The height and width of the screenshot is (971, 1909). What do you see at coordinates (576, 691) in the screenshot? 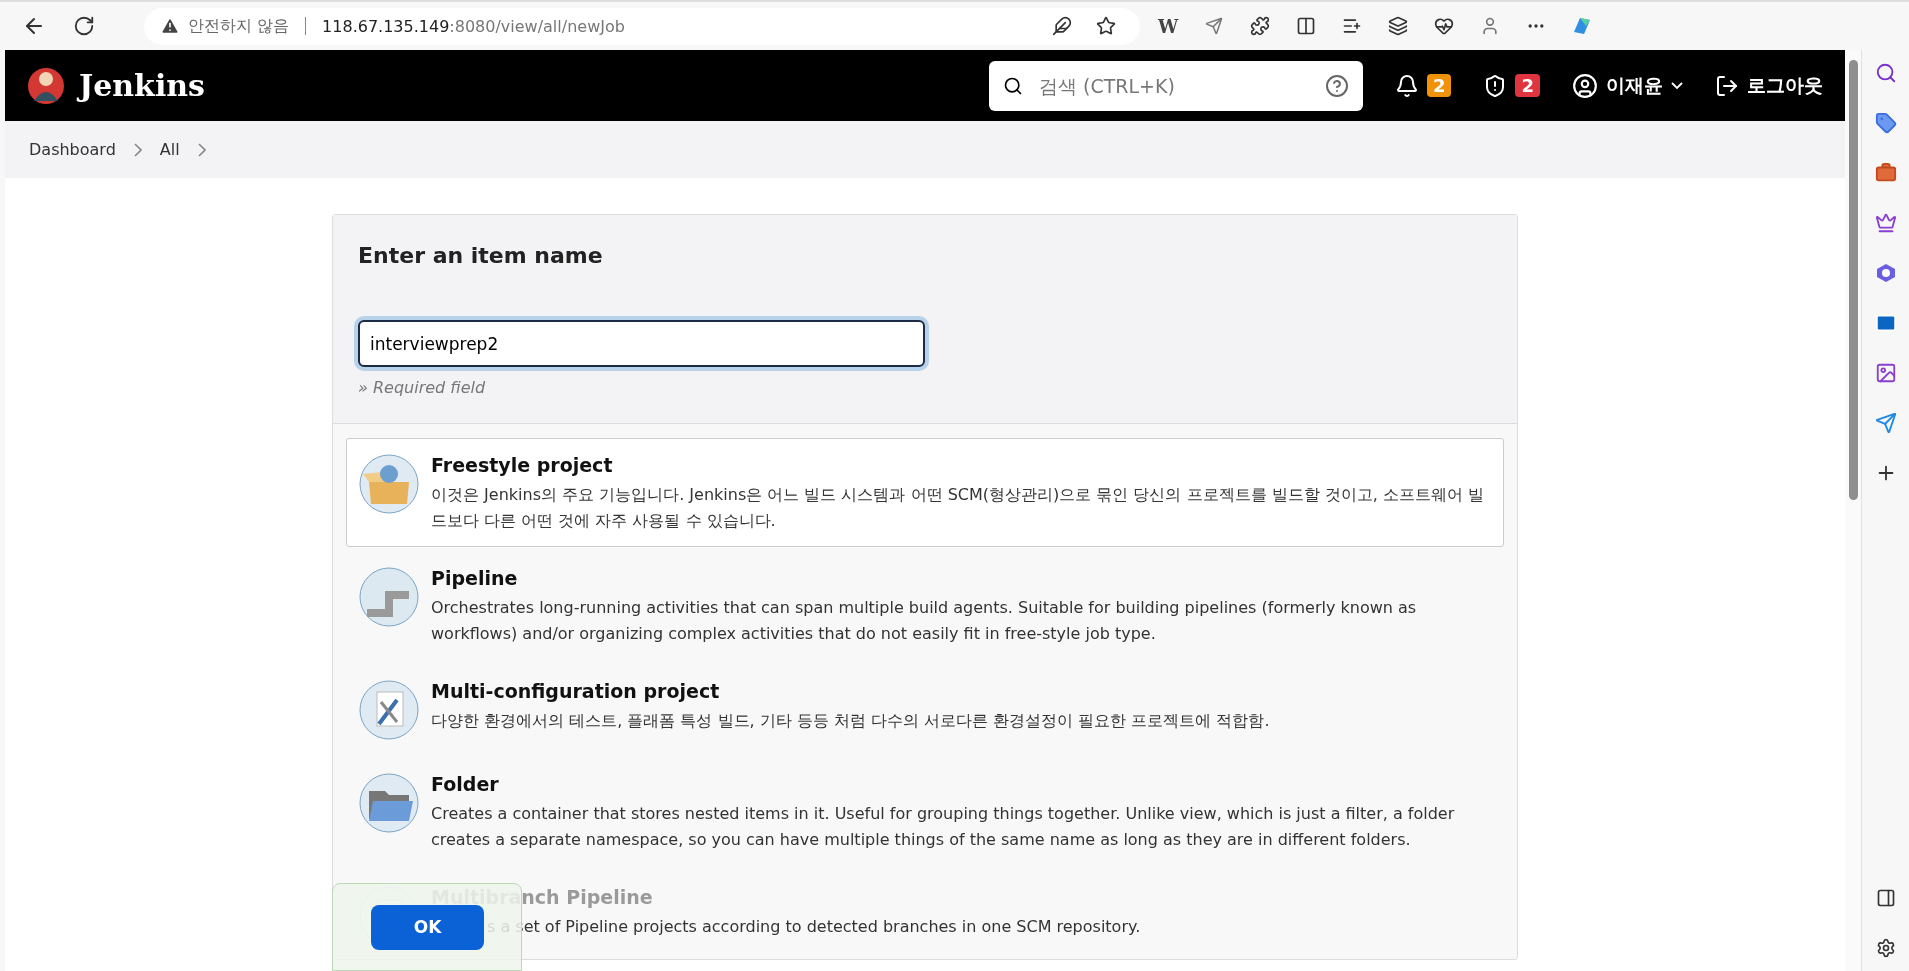
I see `item-type-name: Multi-configuration project` at bounding box center [576, 691].